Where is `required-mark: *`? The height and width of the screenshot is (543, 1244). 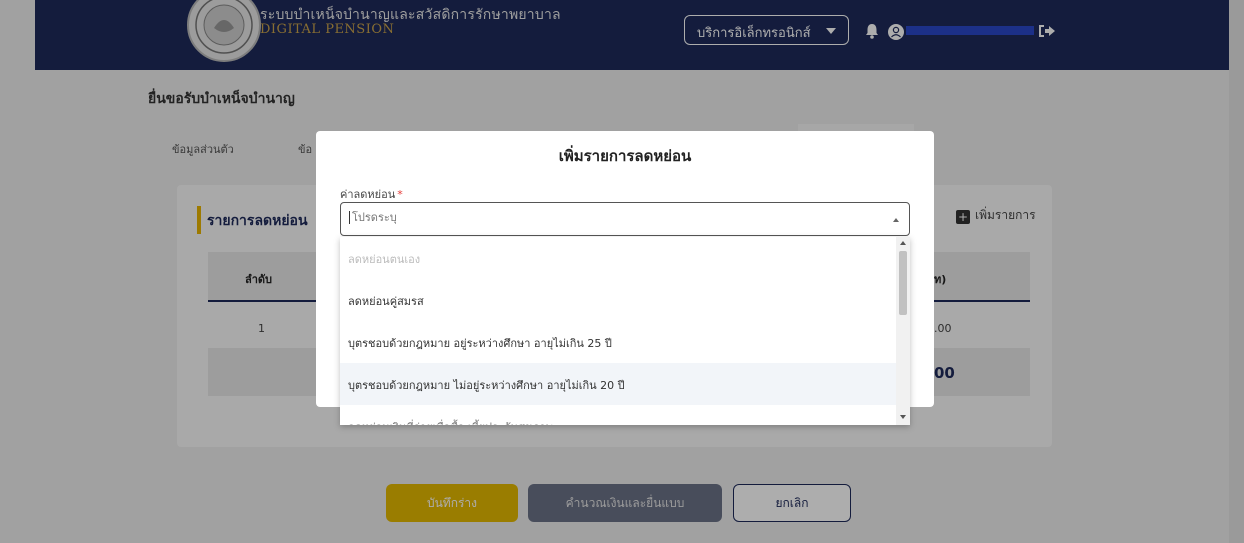 required-mark: * is located at coordinates (400, 194).